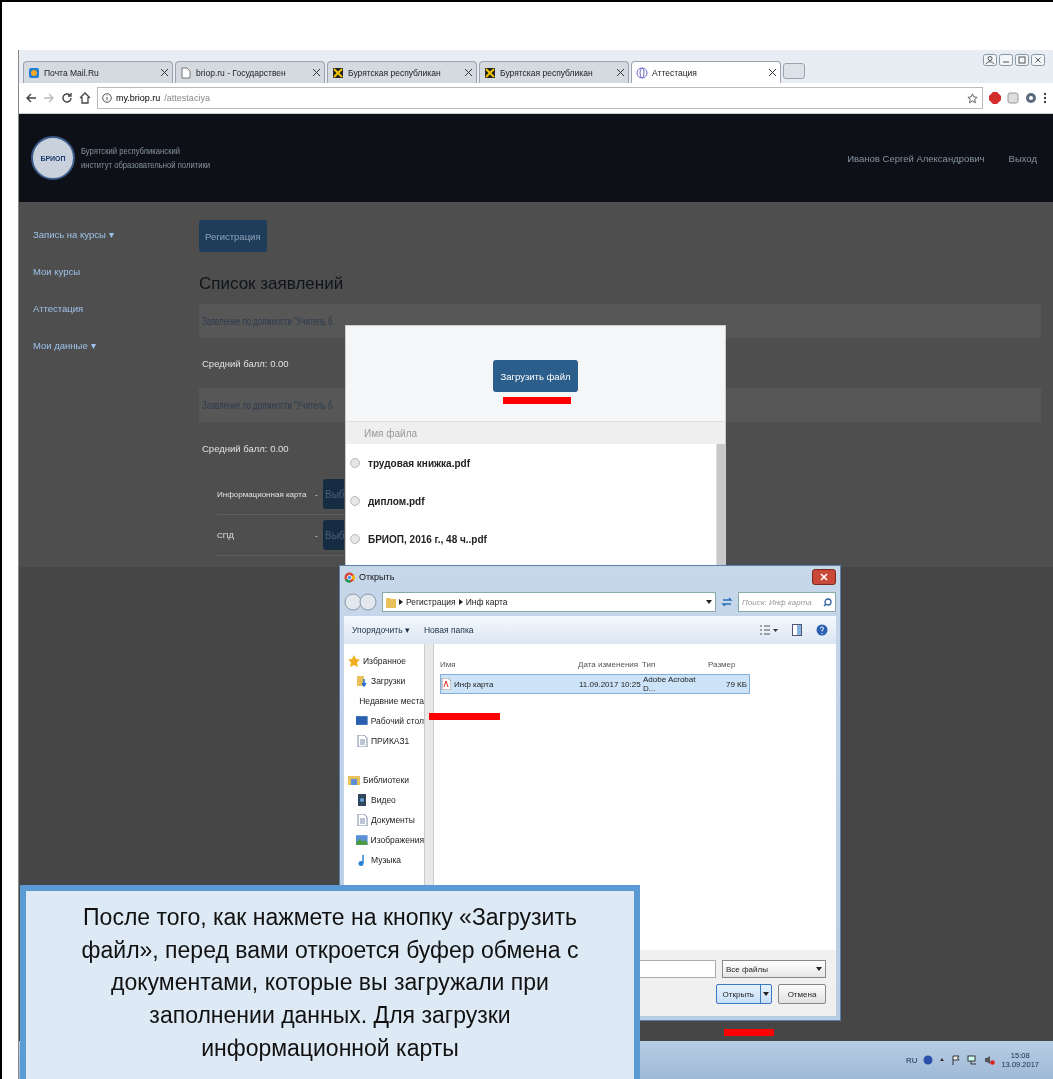  What do you see at coordinates (448, 630) in the screenshot?
I see `new-folder-button: Новая папка` at bounding box center [448, 630].